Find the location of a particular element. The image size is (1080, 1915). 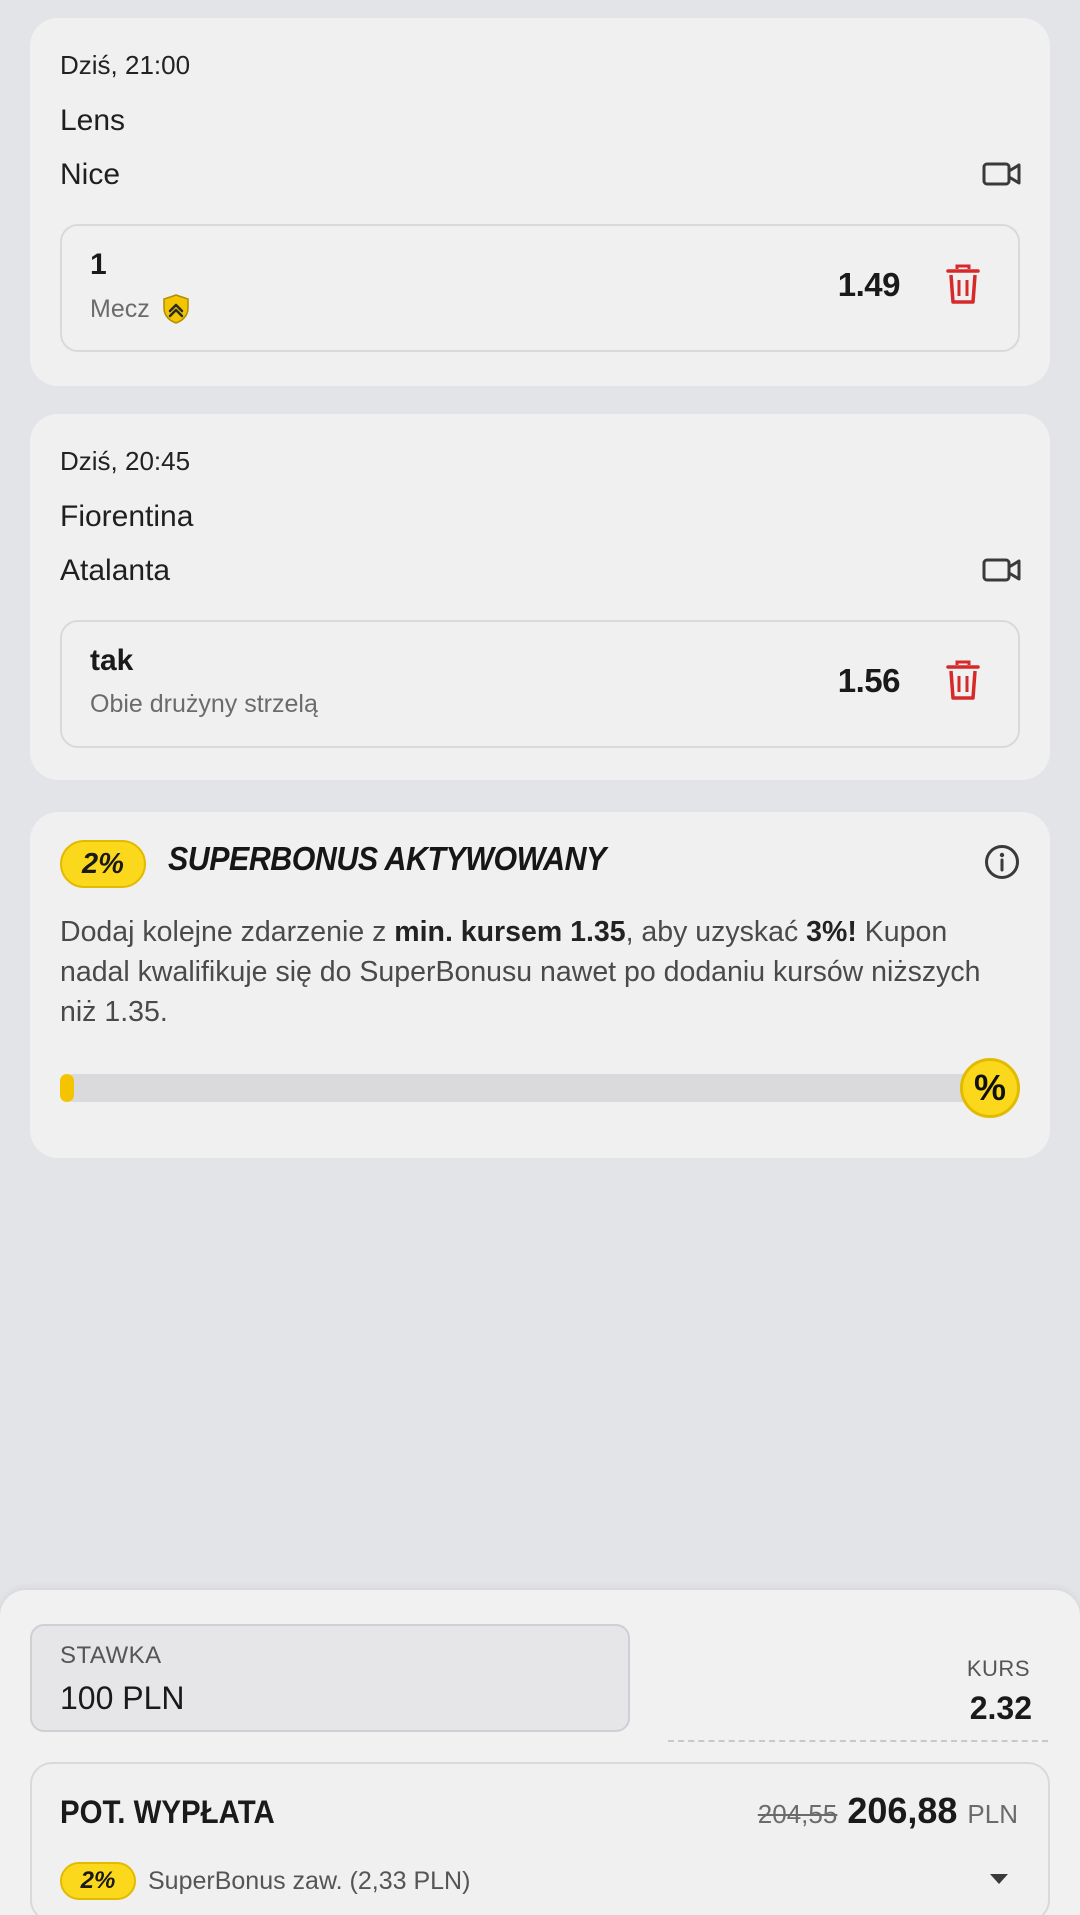

event-time: Dziś, 21:00 is located at coordinates (125, 65).